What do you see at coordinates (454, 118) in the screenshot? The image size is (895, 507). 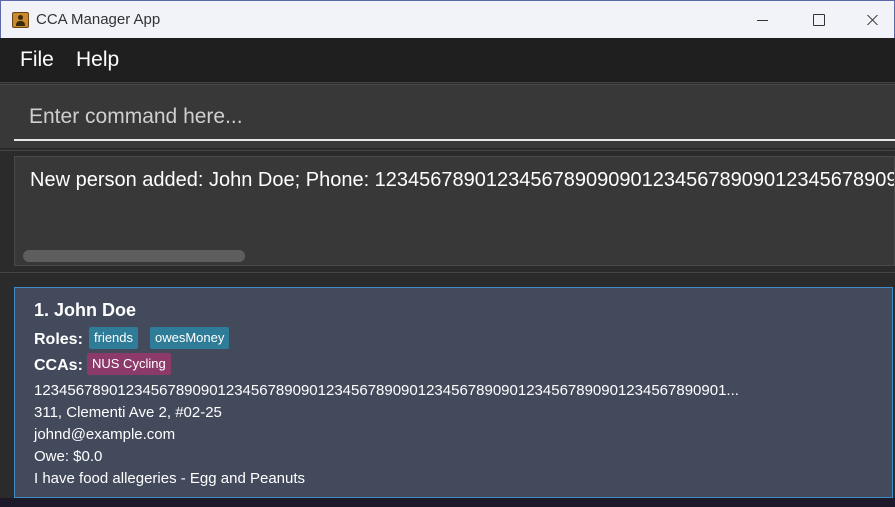 I see `command-input` at bounding box center [454, 118].